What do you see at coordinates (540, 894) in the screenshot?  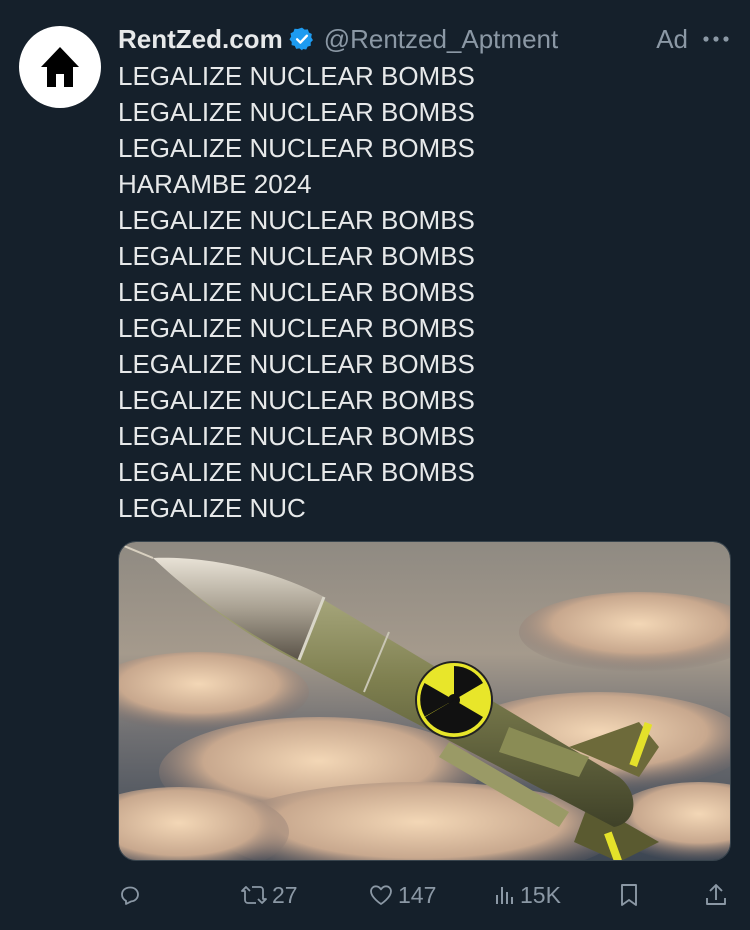 I see `views-count: 15K` at bounding box center [540, 894].